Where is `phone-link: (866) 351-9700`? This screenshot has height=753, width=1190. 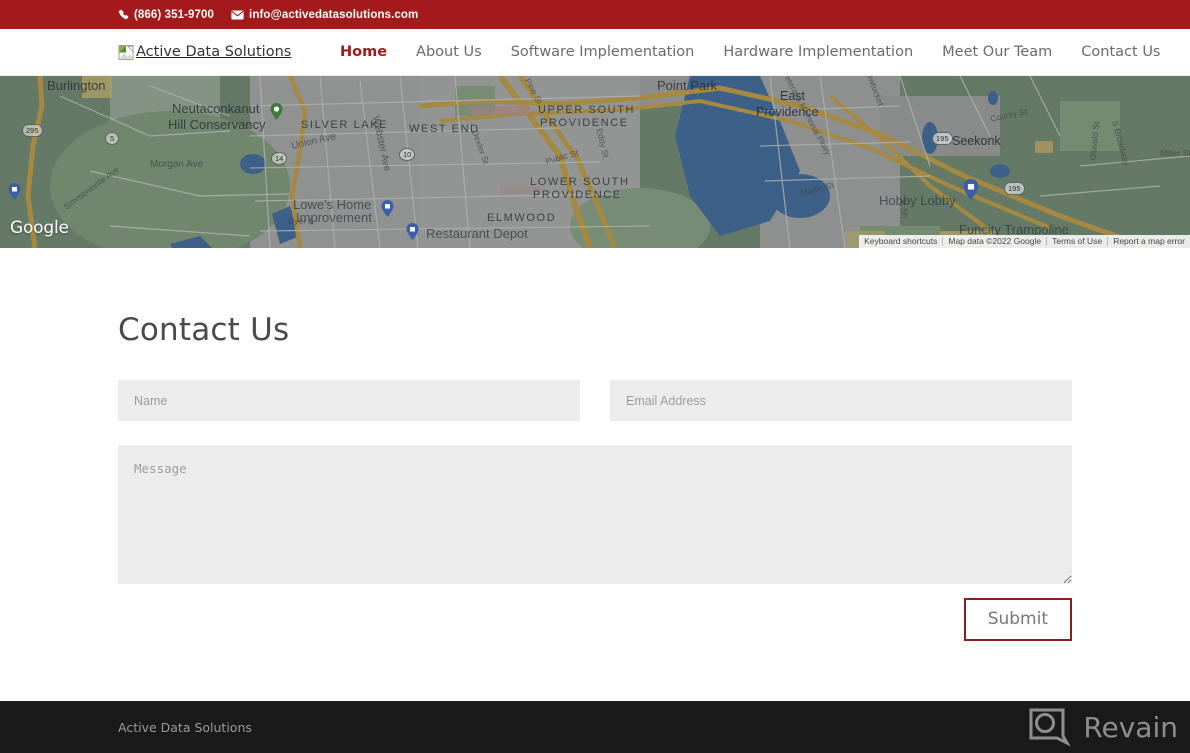 phone-link: (866) 351-9700 is located at coordinates (166, 15).